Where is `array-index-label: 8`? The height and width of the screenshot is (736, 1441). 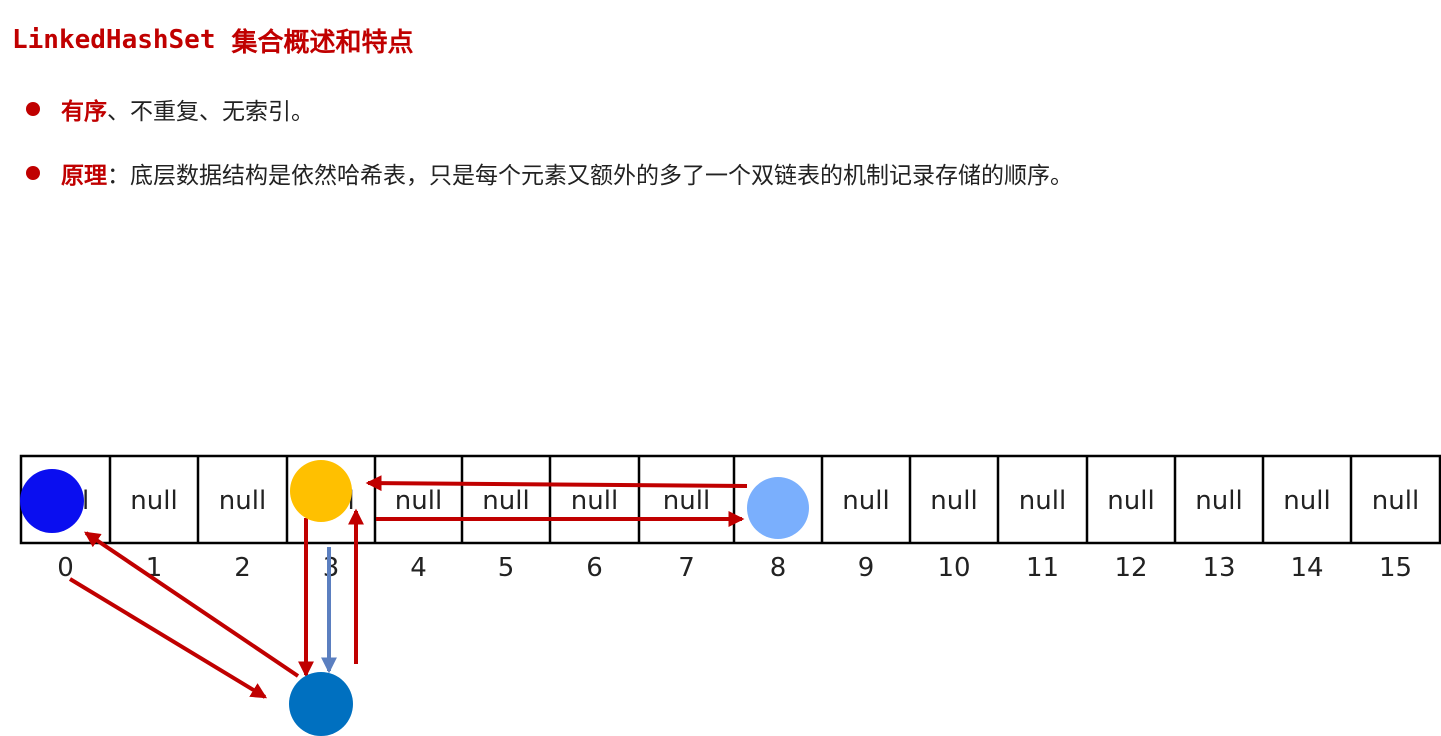 array-index-label: 8 is located at coordinates (778, 568).